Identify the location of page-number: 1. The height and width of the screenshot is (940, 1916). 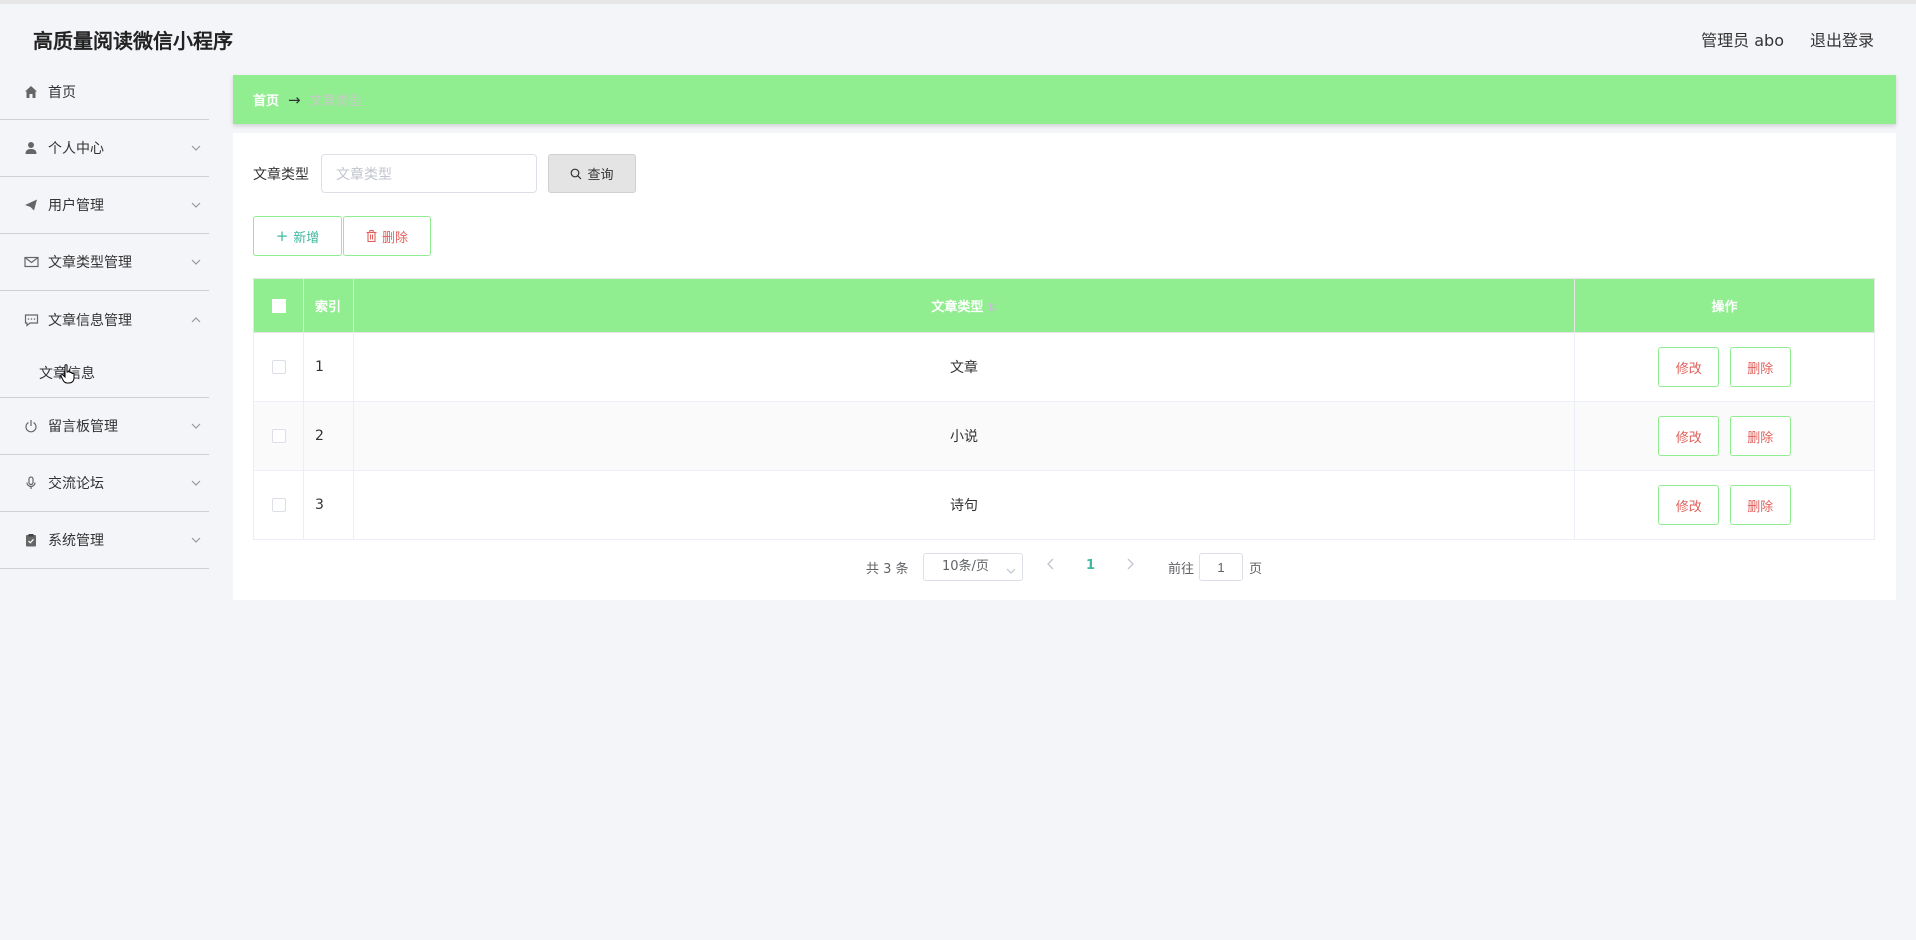
(1090, 565).